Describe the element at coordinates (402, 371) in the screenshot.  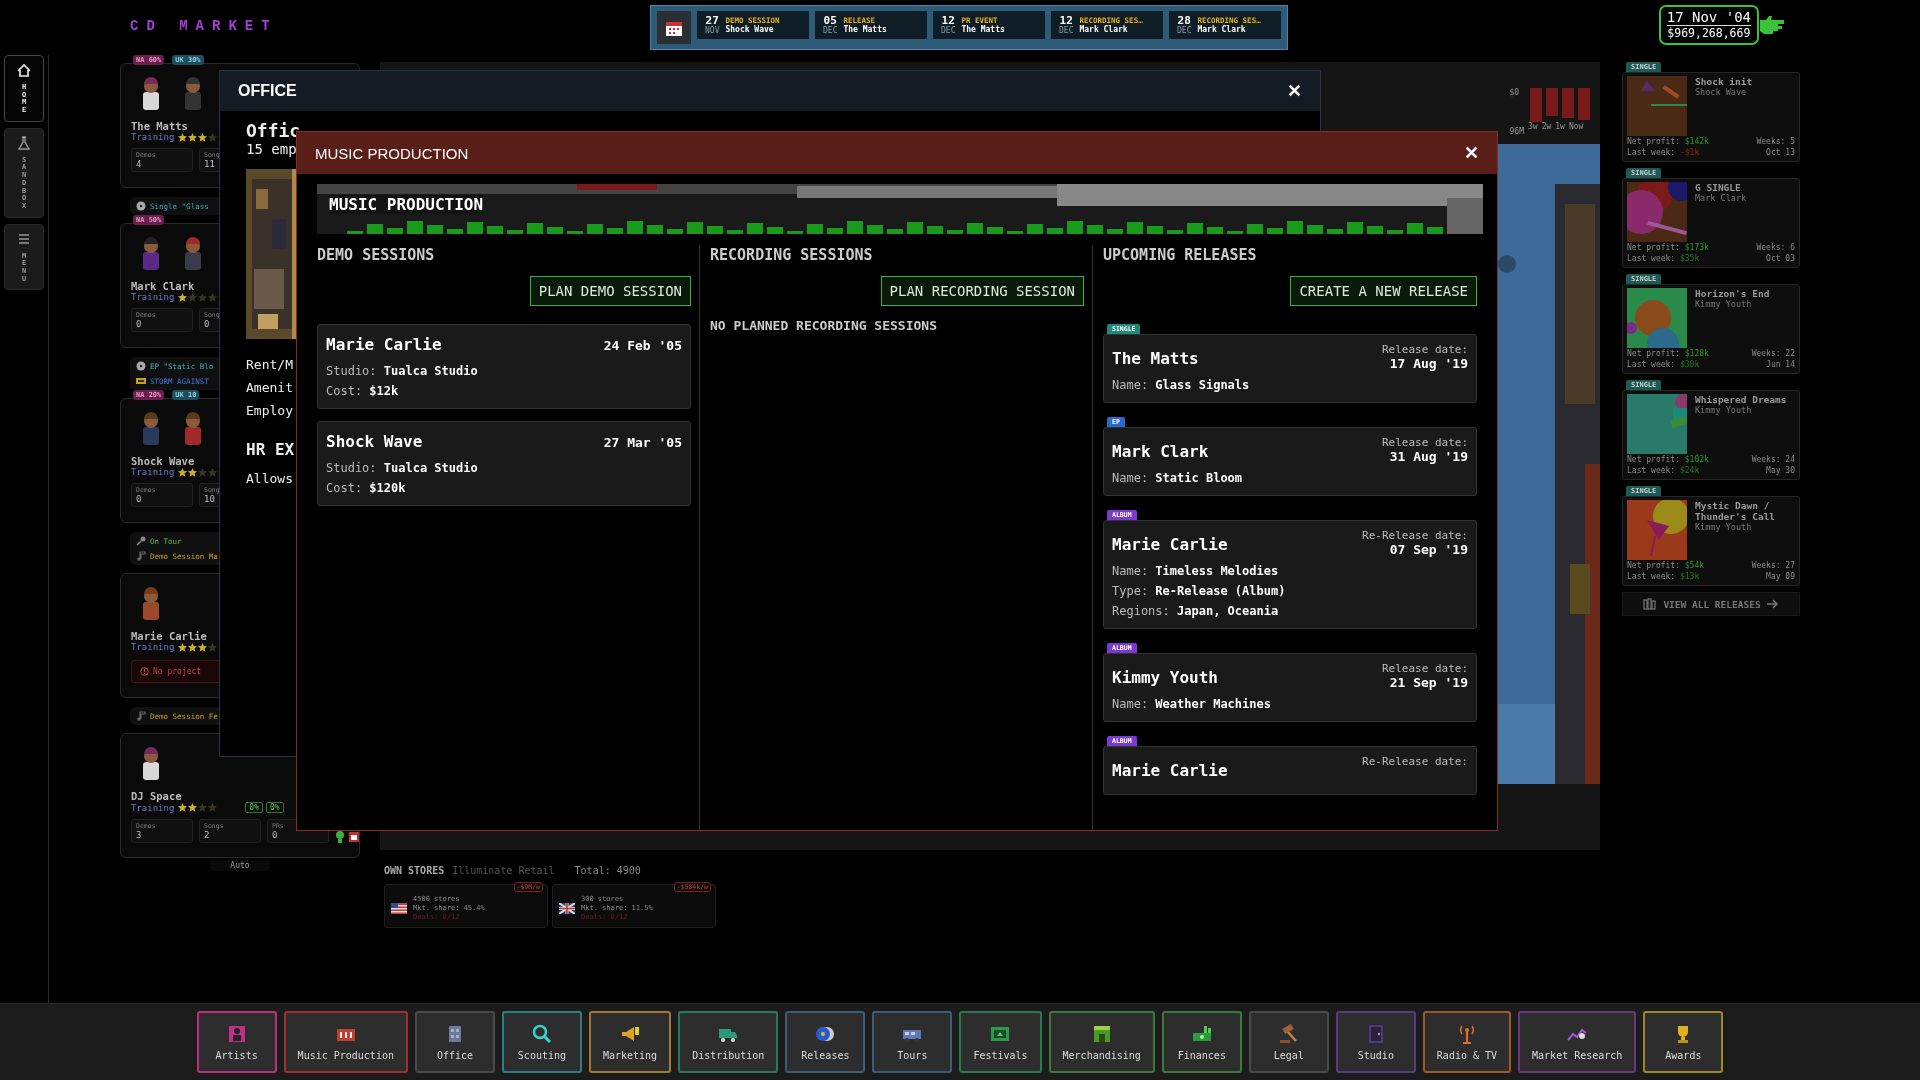
I see `field-text: Studio: Tualca Studio` at that location.